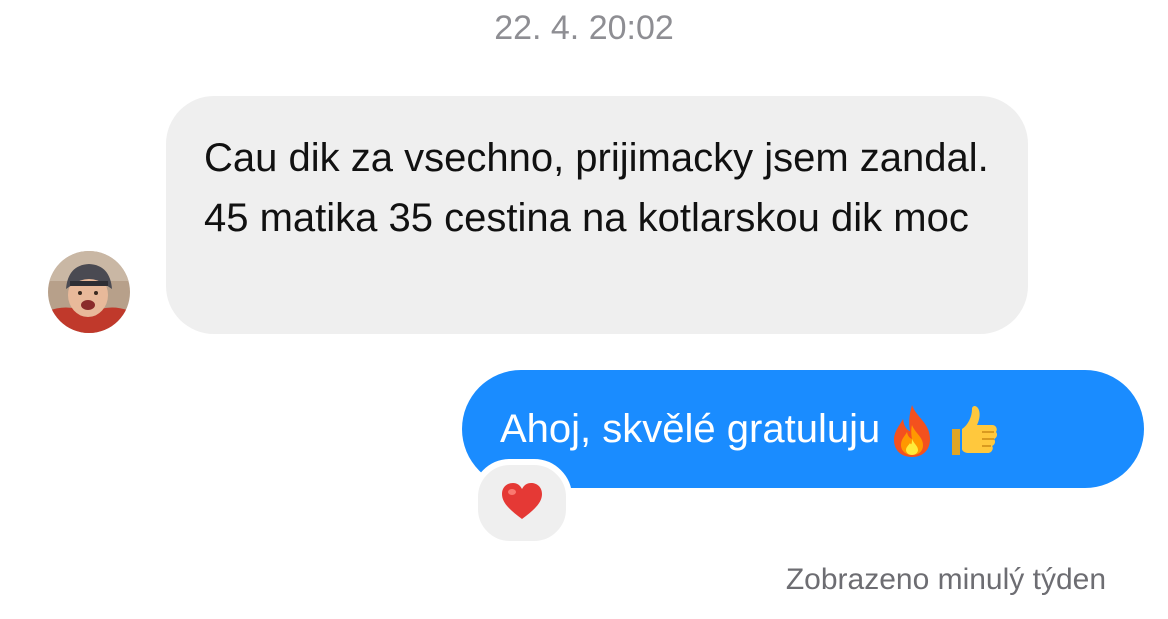 This screenshot has width=1168, height=619. What do you see at coordinates (972, 431) in the screenshot?
I see `thumbs-up-emoji-icon` at bounding box center [972, 431].